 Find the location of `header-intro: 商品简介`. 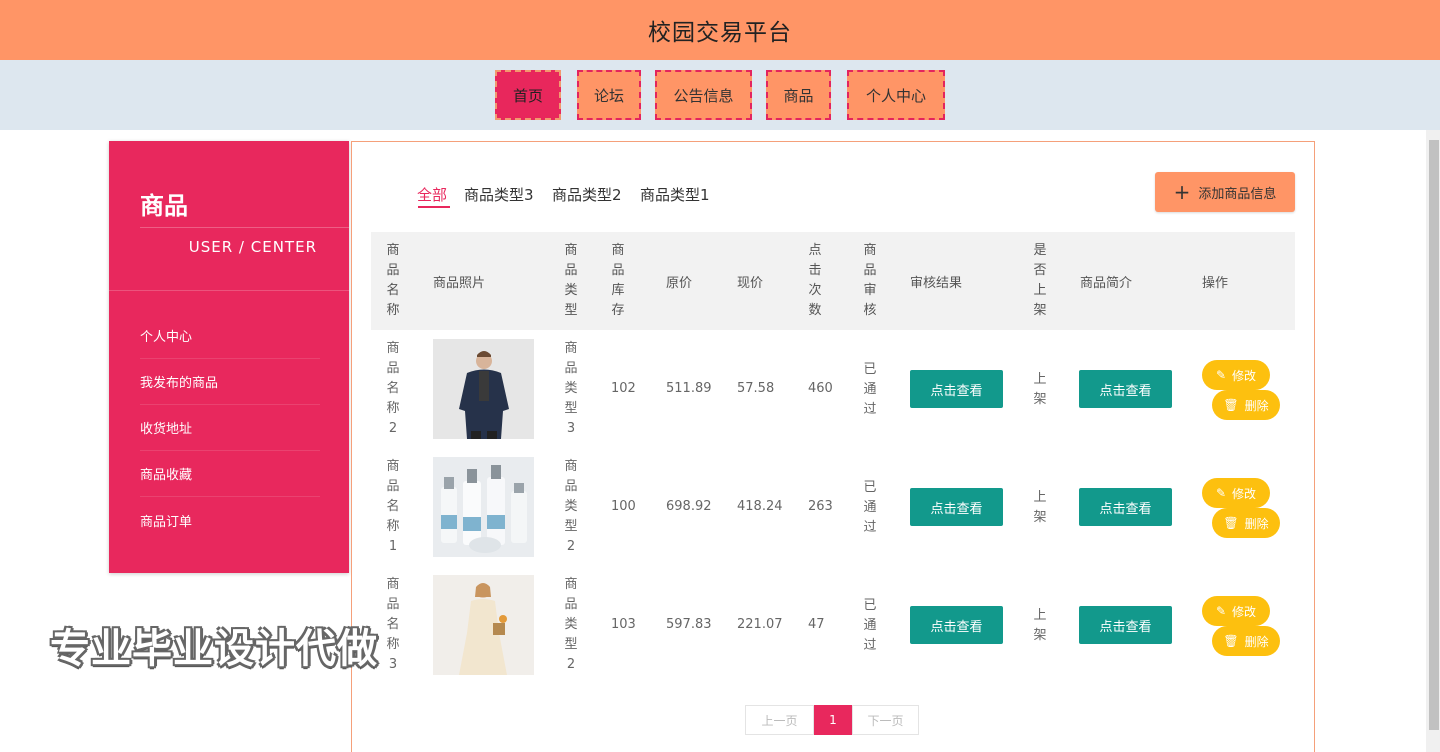

header-intro: 商品简介 is located at coordinates (1106, 283).